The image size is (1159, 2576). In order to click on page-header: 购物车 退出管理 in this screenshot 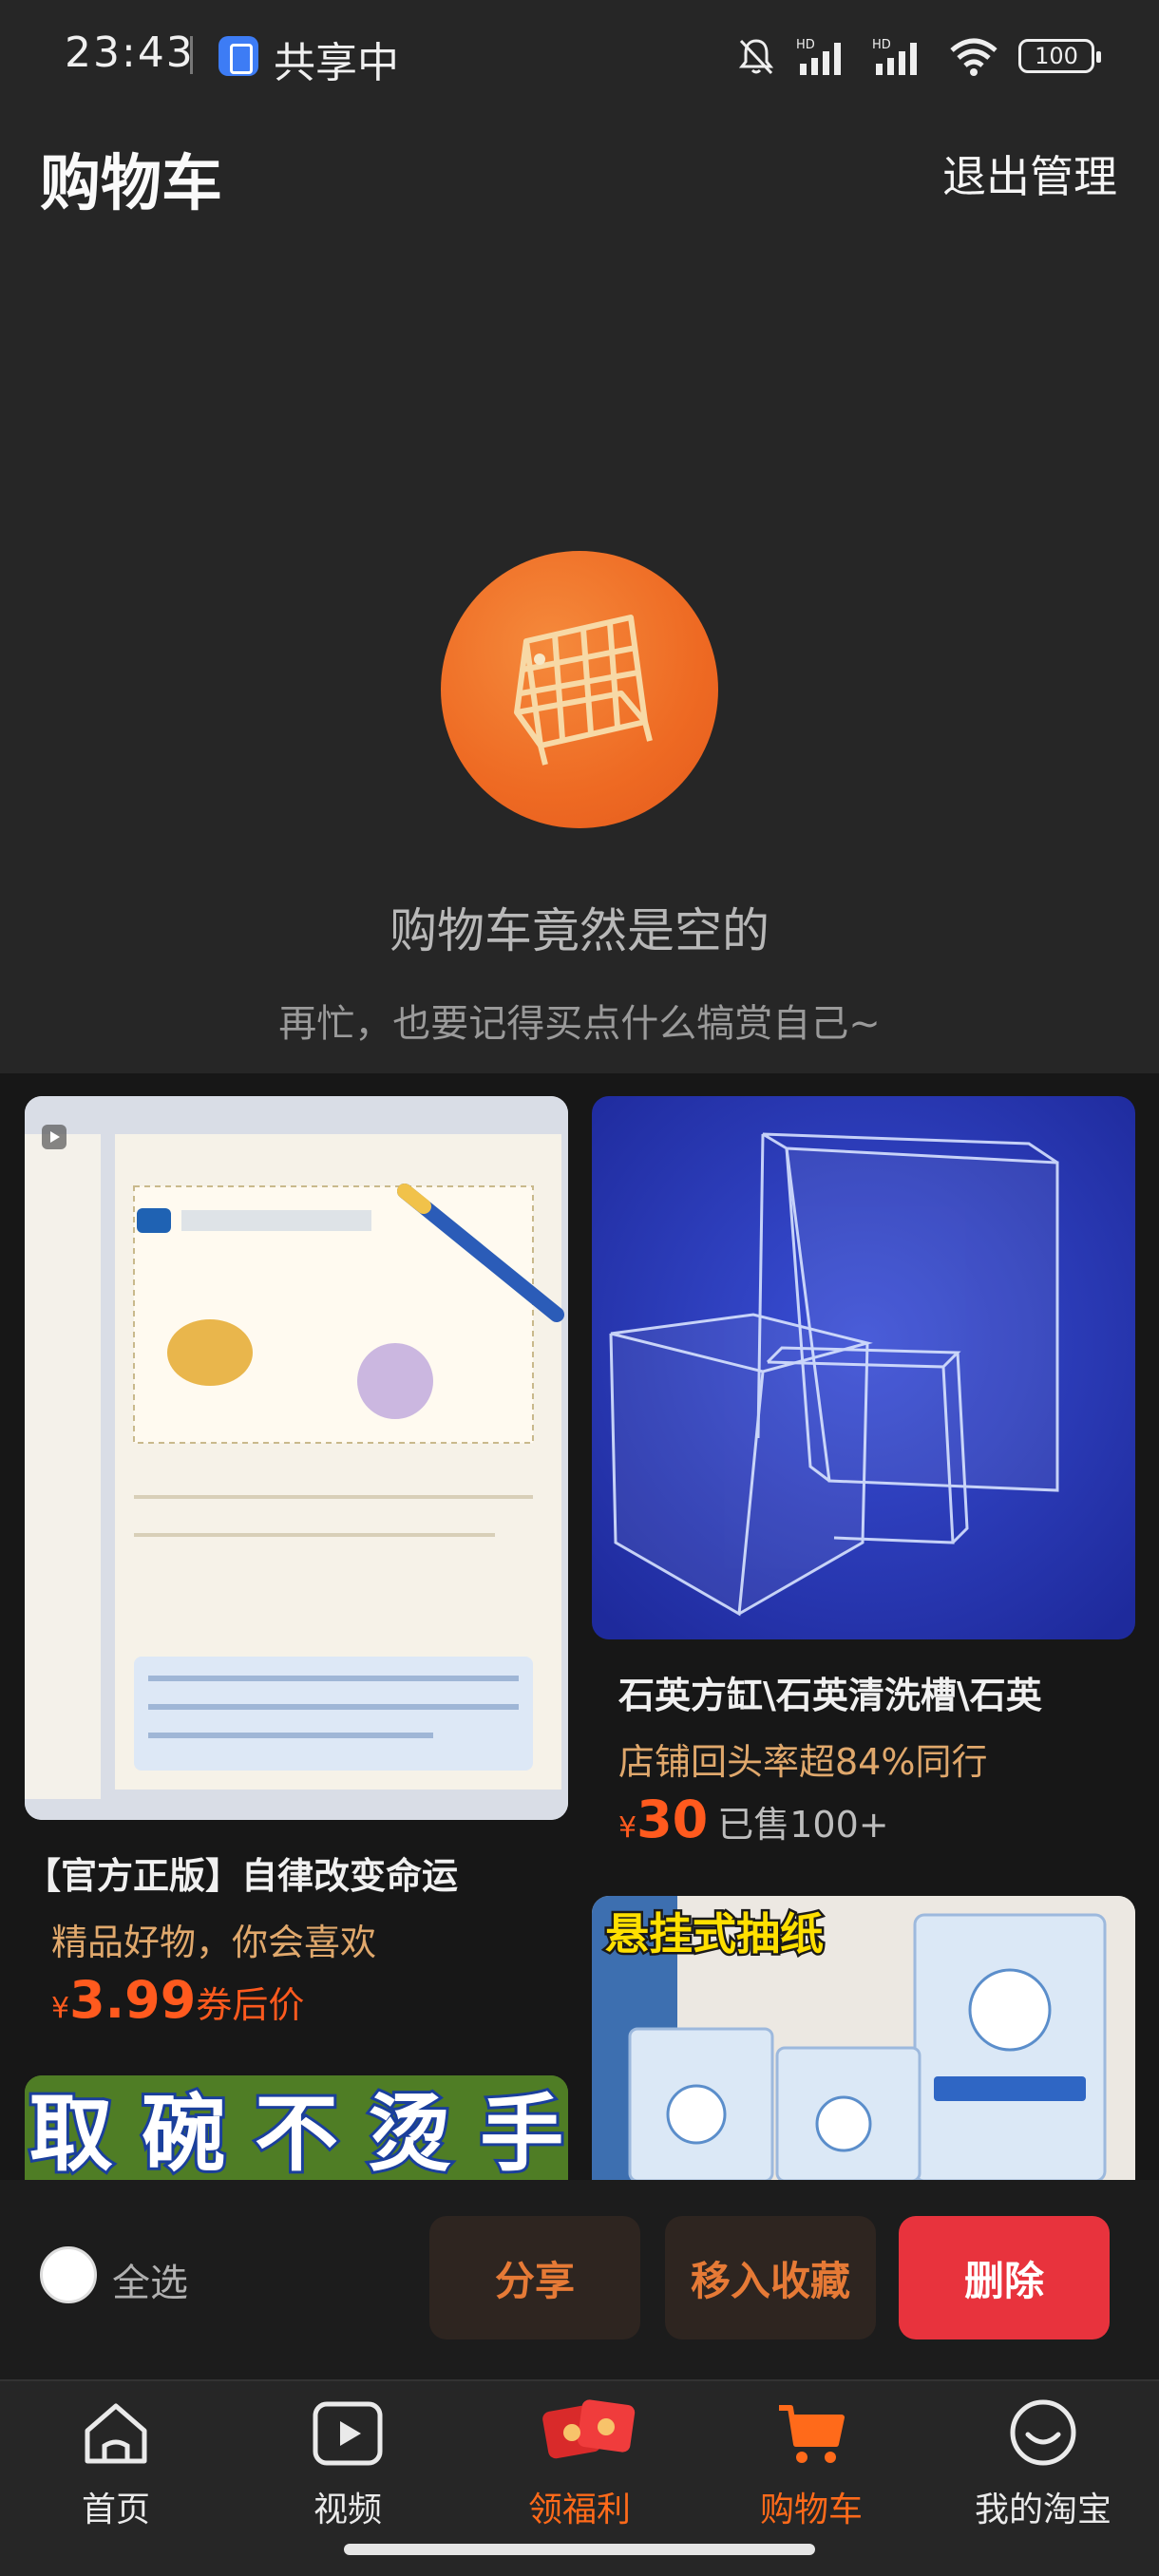, I will do `click(579, 175)`.